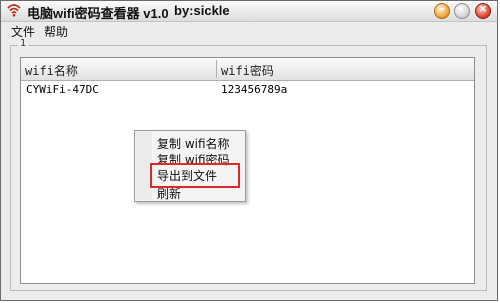 This screenshot has height=303, width=500. Describe the element at coordinates (51, 70) in the screenshot. I see `column-header-wifi-name: wifi名称` at that location.